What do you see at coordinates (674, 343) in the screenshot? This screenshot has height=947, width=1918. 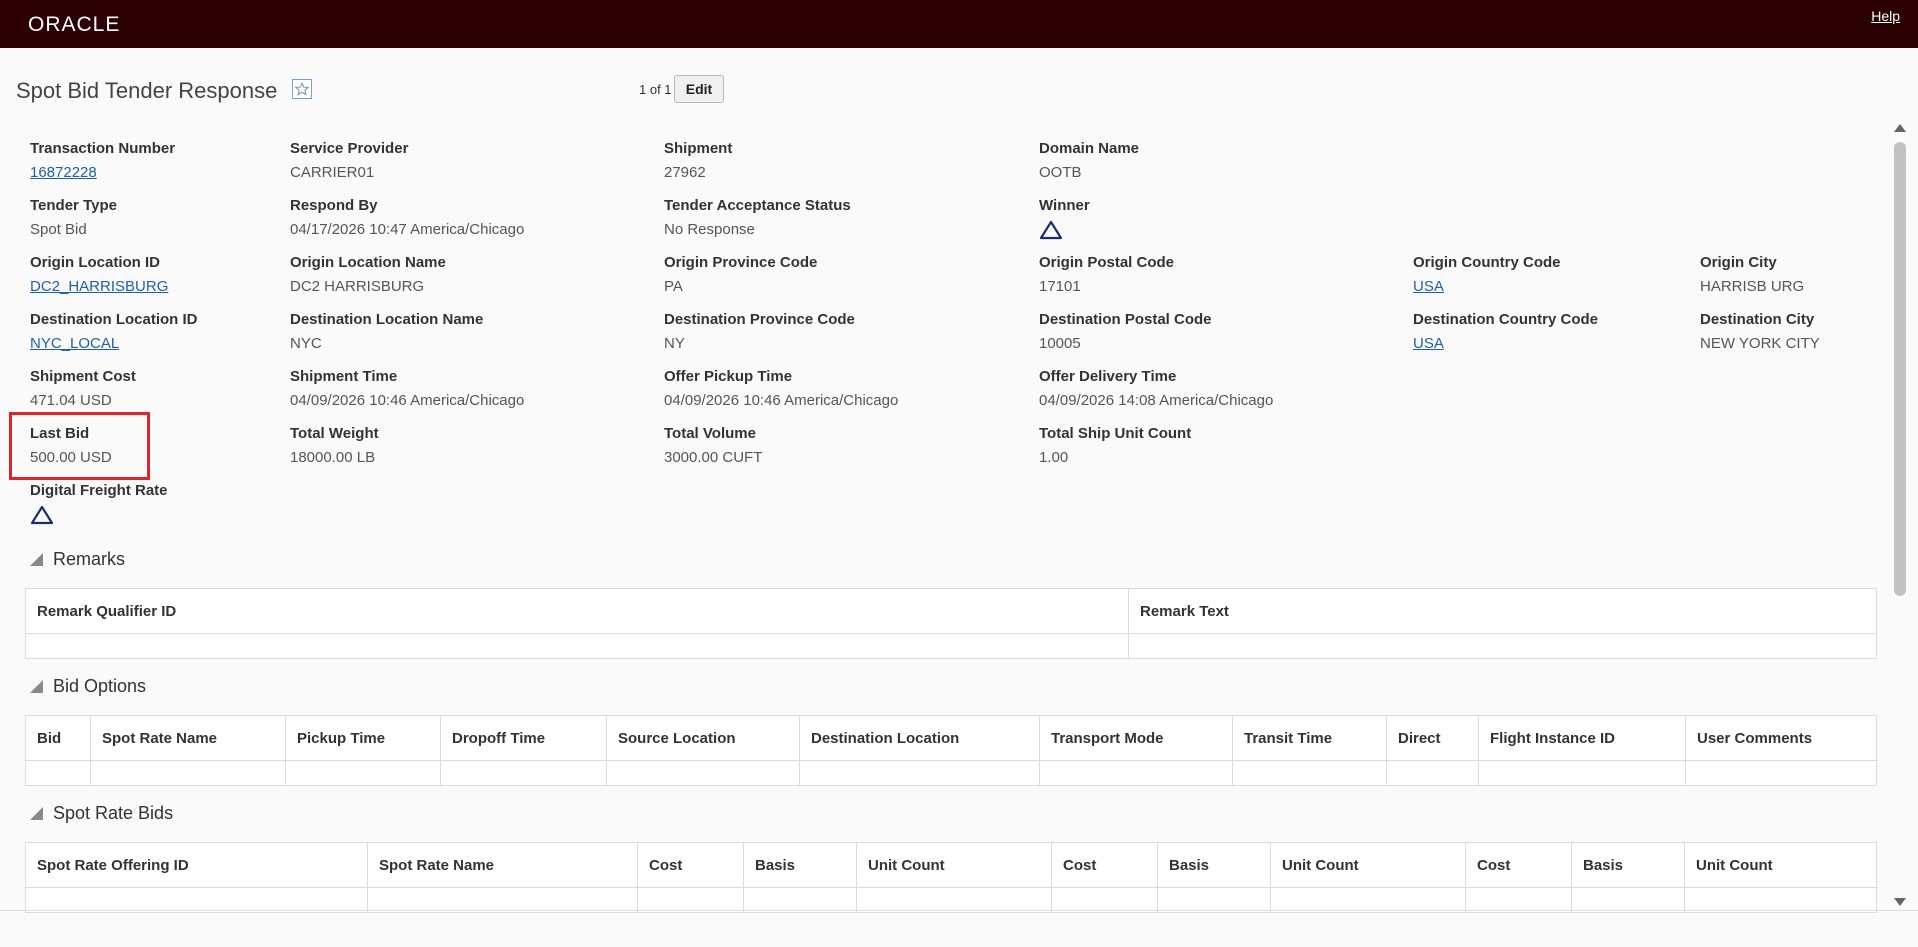 I see `field-value: NY` at bounding box center [674, 343].